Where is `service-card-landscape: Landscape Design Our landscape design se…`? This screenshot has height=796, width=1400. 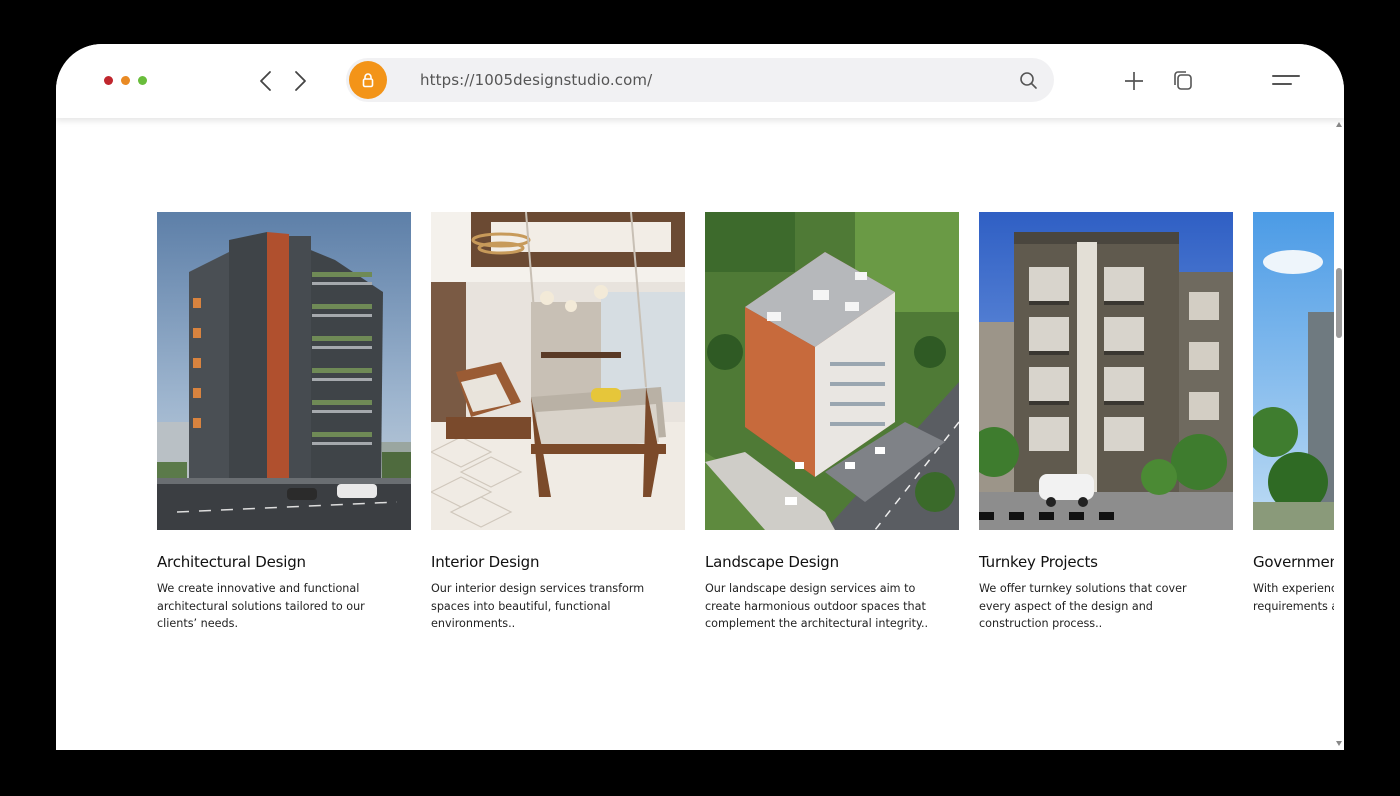
service-card-landscape: Landscape Design Our landscape design se… is located at coordinates (832, 422).